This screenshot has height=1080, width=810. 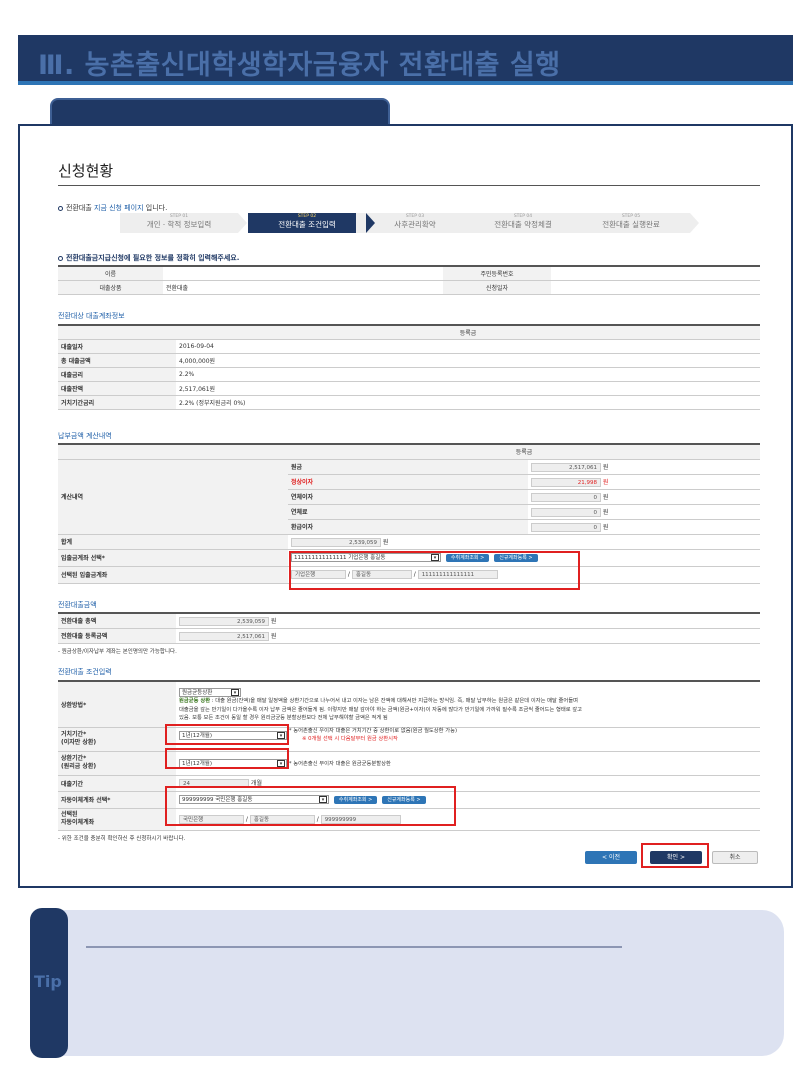 What do you see at coordinates (74, 758) in the screenshot?
I see `repay-label: 상환기간*` at bounding box center [74, 758].